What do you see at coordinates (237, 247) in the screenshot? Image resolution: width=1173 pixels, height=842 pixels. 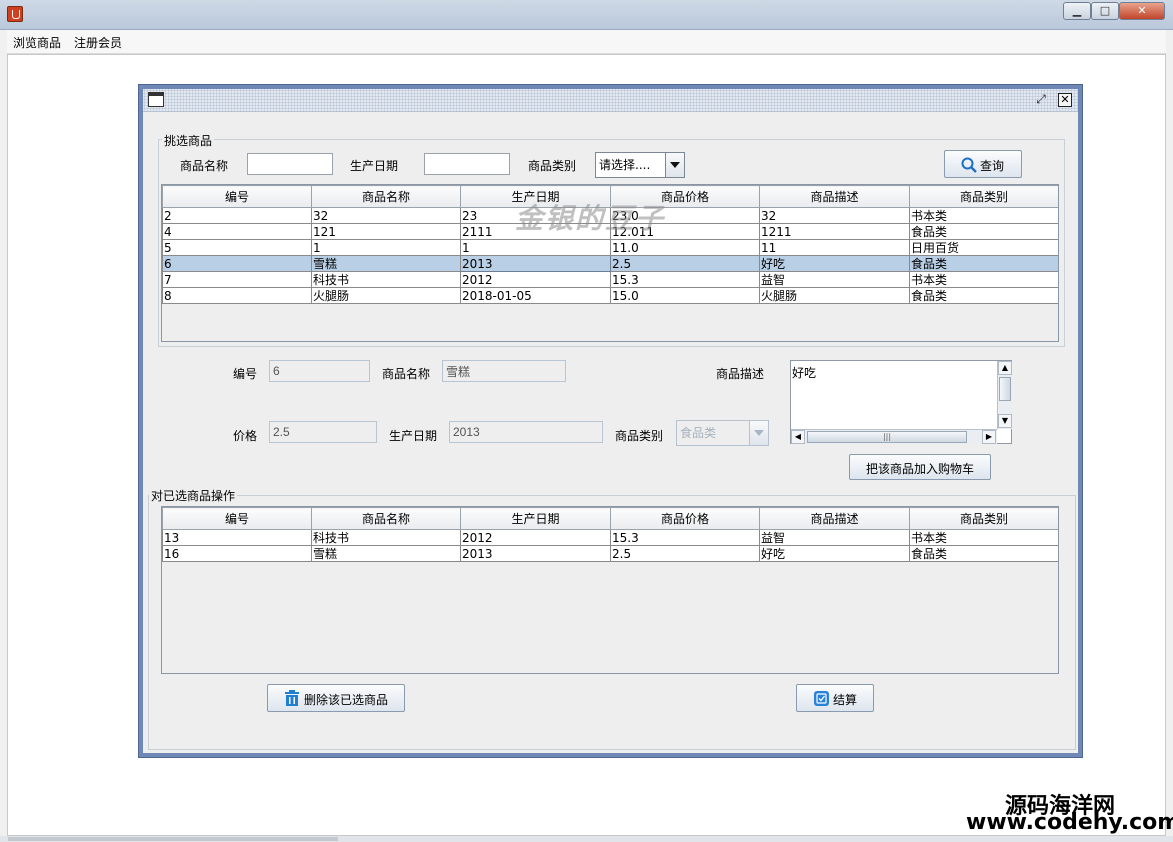 I see `table-cell-id: 5` at bounding box center [237, 247].